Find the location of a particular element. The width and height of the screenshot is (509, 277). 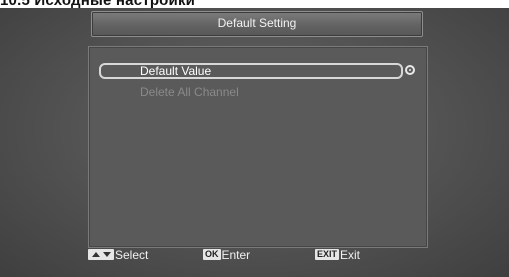

hint-enter: OK Enter is located at coordinates (226, 255).